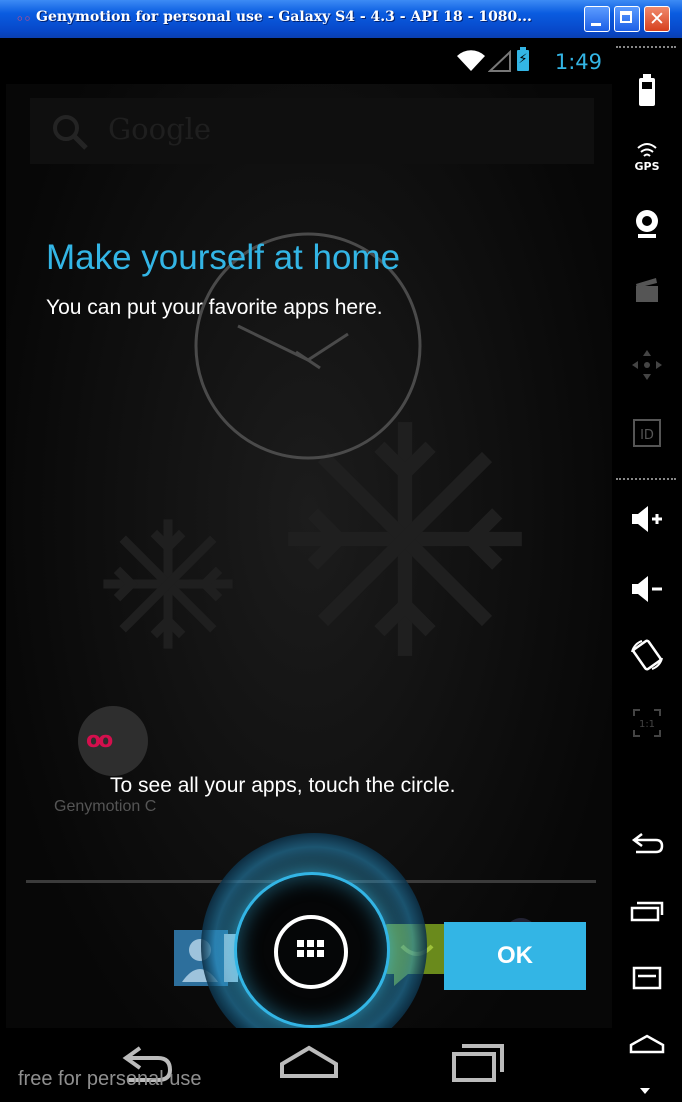 This screenshot has width=682, height=1102. I want to click on status-time: 1:49, so click(578, 62).